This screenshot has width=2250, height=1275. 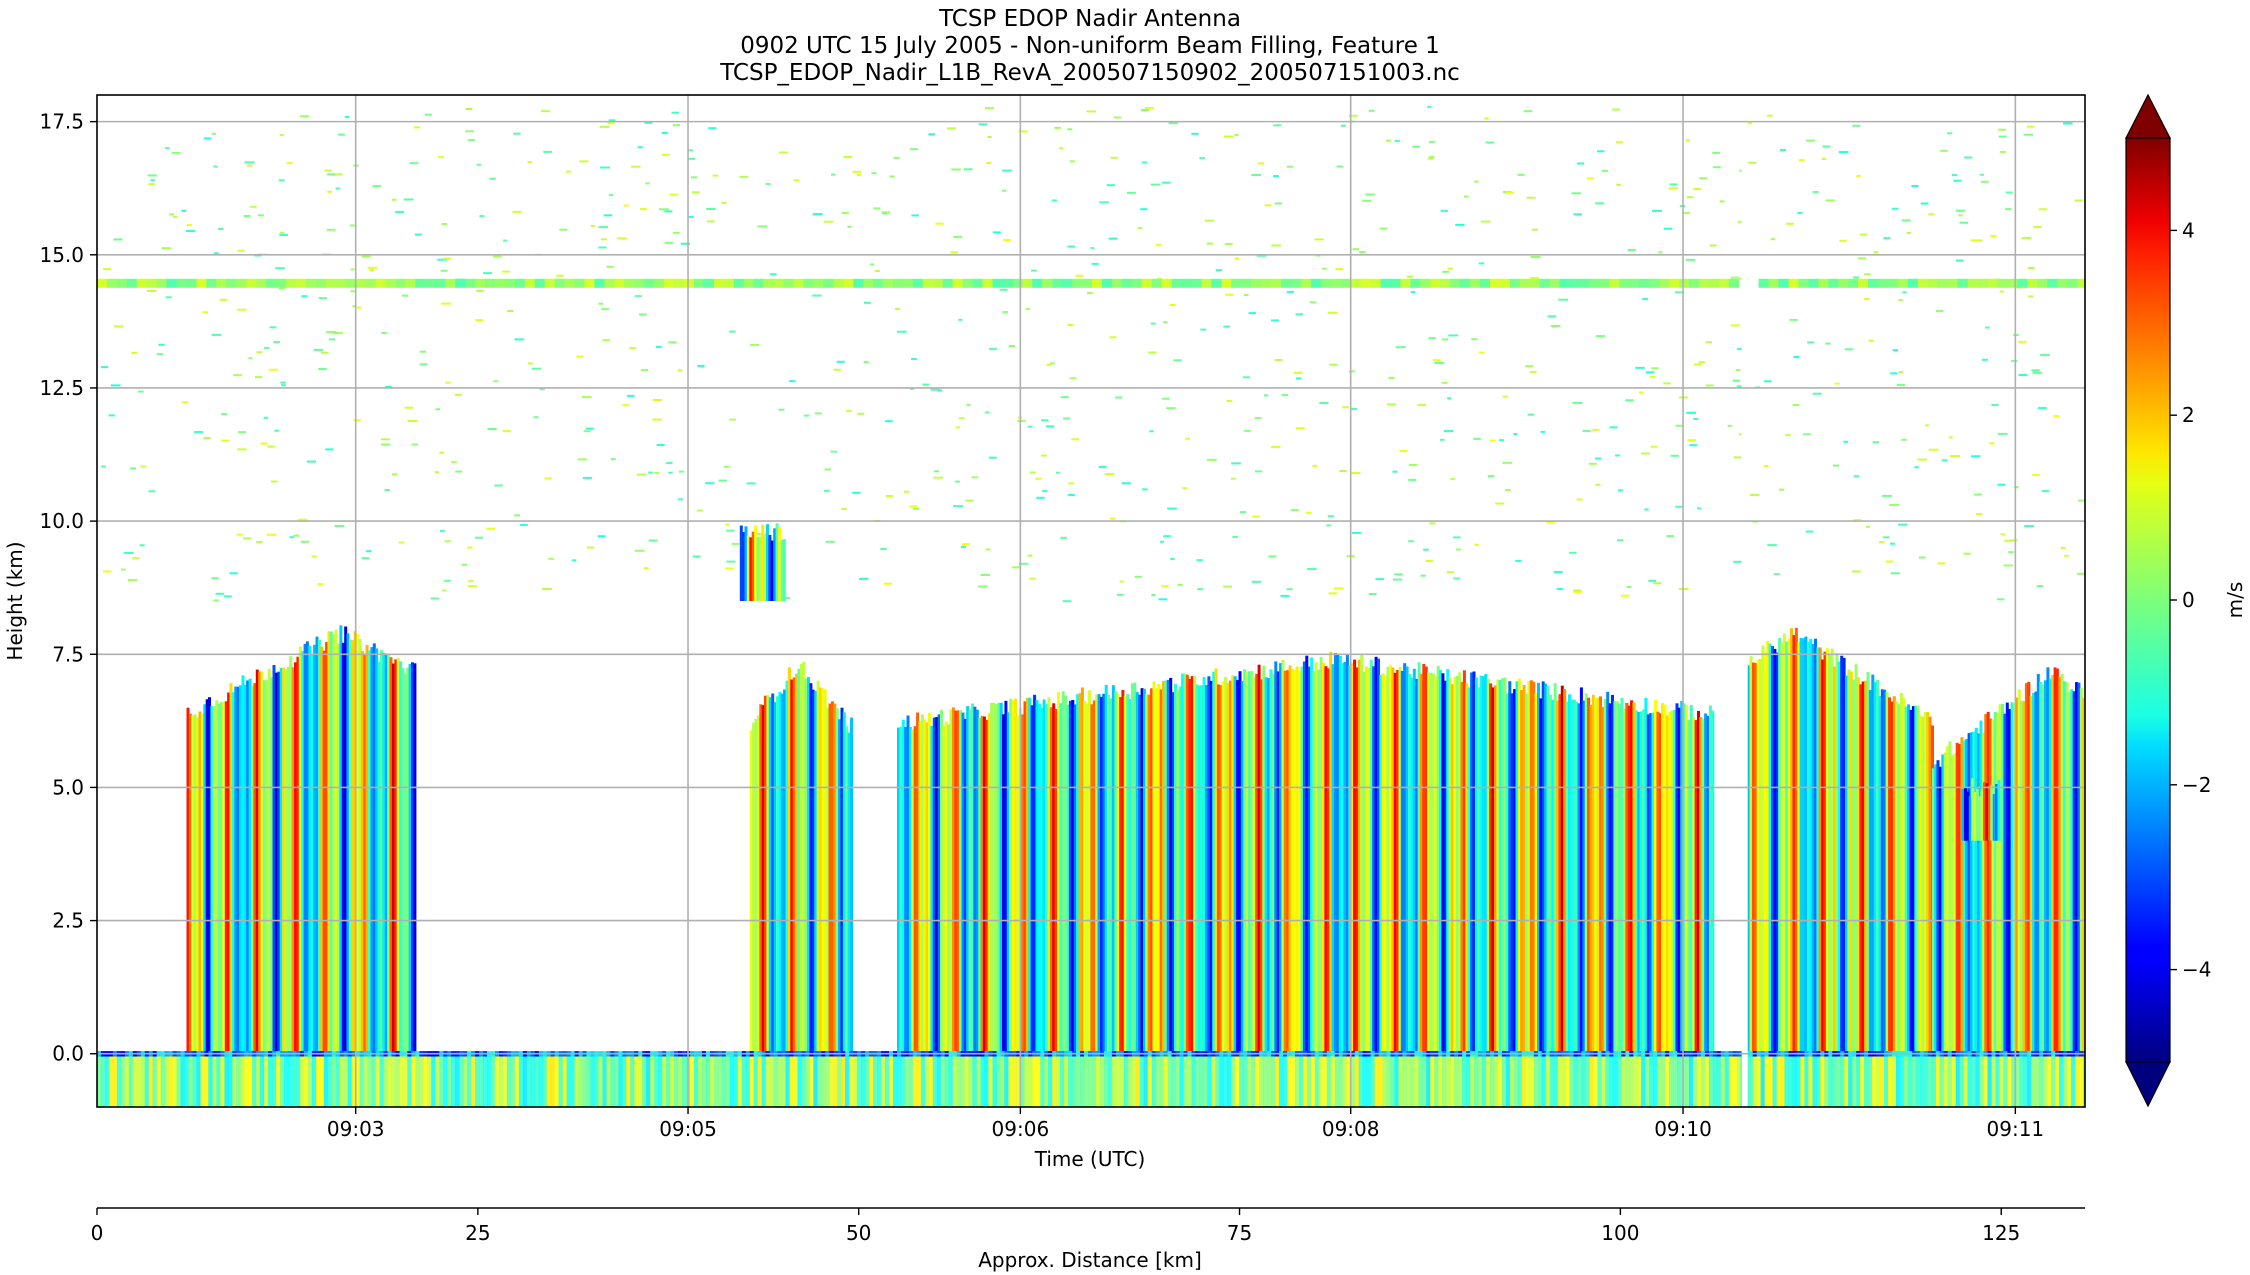 What do you see at coordinates (801, 858) in the screenshot?
I see `cloud-echo` at bounding box center [801, 858].